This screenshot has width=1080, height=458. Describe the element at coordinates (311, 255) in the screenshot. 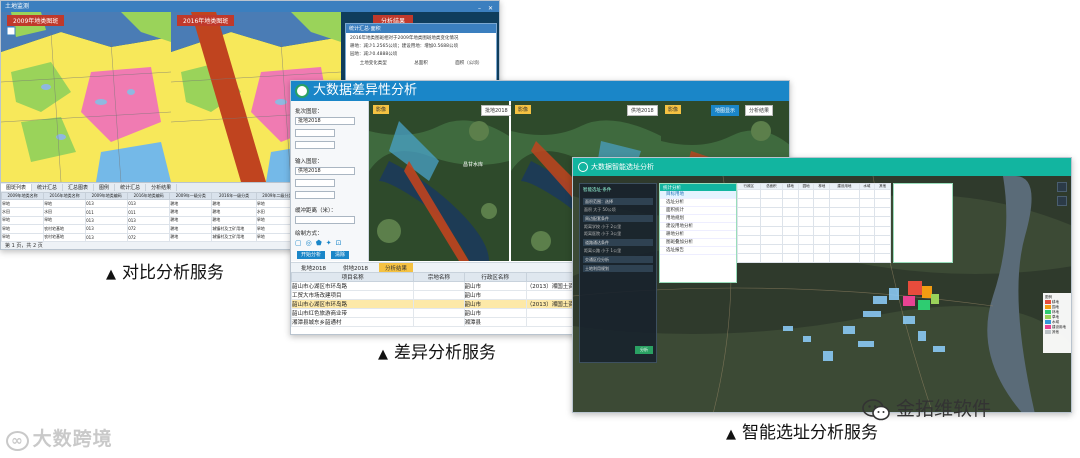

I see `start-analysis-button: 开始分析` at that location.